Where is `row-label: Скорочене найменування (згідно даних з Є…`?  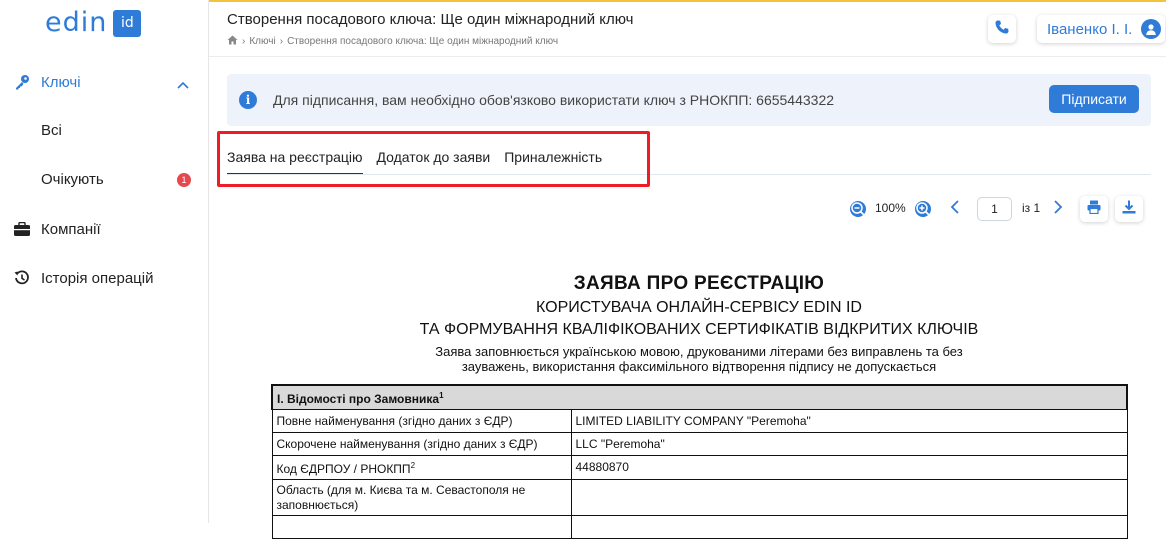 row-label: Скорочене найменування (згідно даних з Є… is located at coordinates (421, 444).